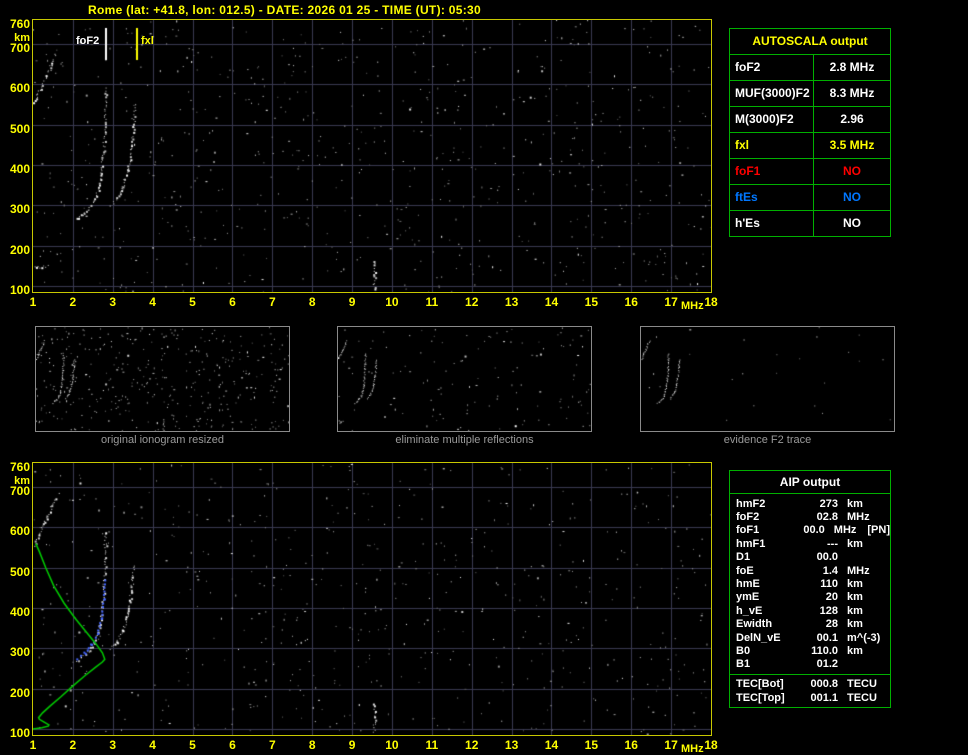 Image resolution: width=968 pixels, height=755 pixels. What do you see at coordinates (754, 624) in the screenshot?
I see `aip-row-label: Ewidth` at bounding box center [754, 624].